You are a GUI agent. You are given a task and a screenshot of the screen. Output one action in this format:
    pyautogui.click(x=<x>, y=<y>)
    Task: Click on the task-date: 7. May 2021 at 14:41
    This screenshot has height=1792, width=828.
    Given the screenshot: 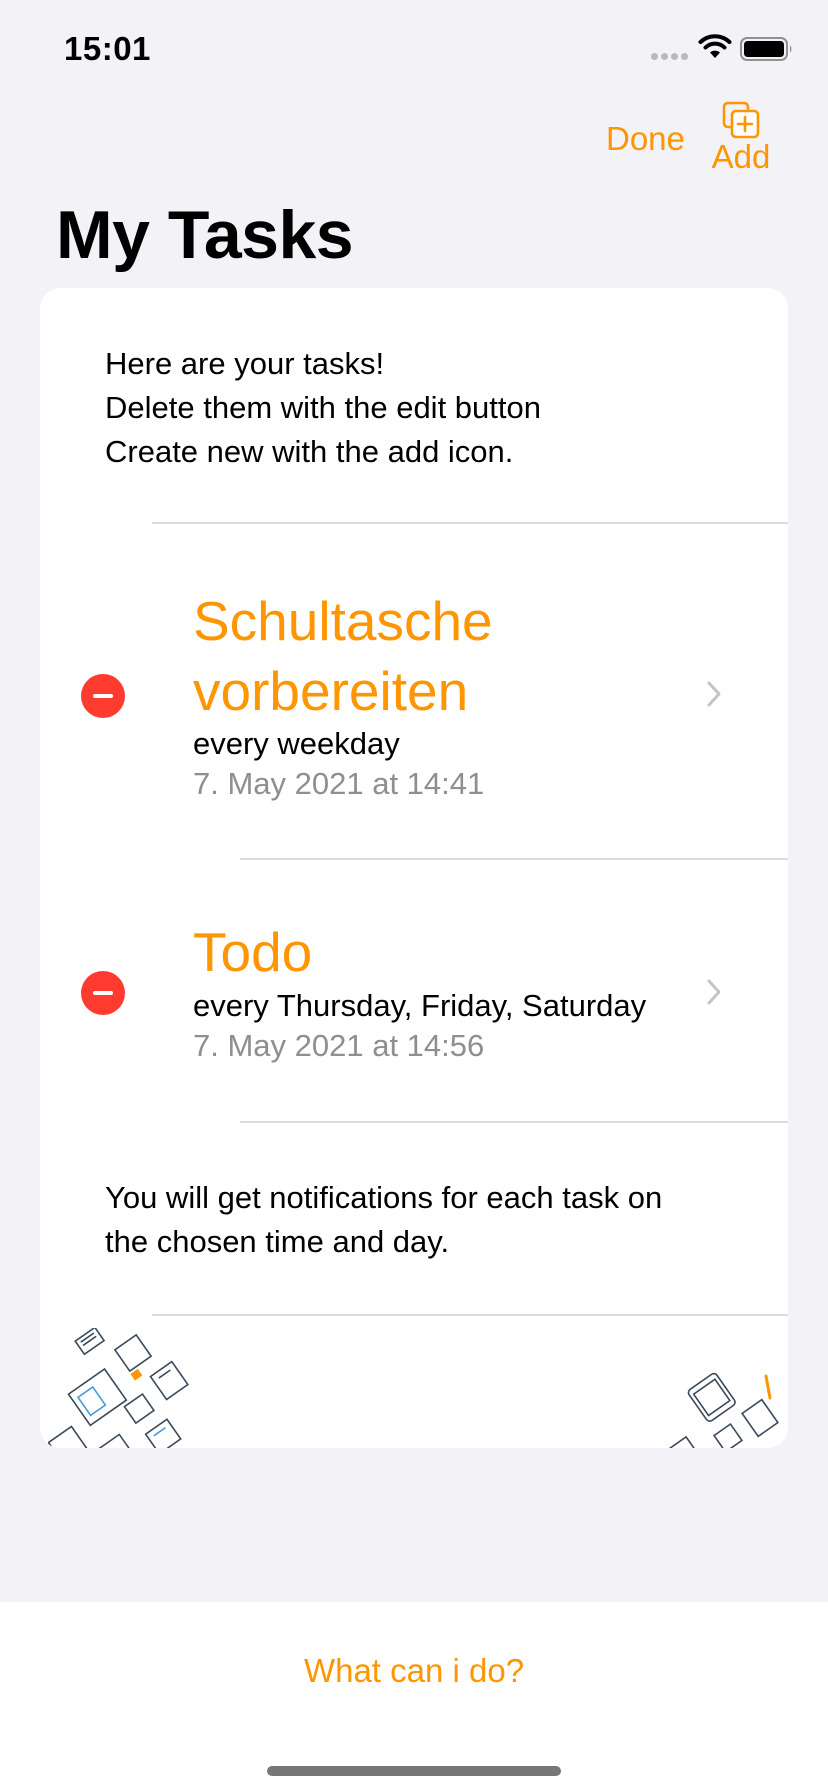 What is the action you would take?
    pyautogui.click(x=339, y=783)
    